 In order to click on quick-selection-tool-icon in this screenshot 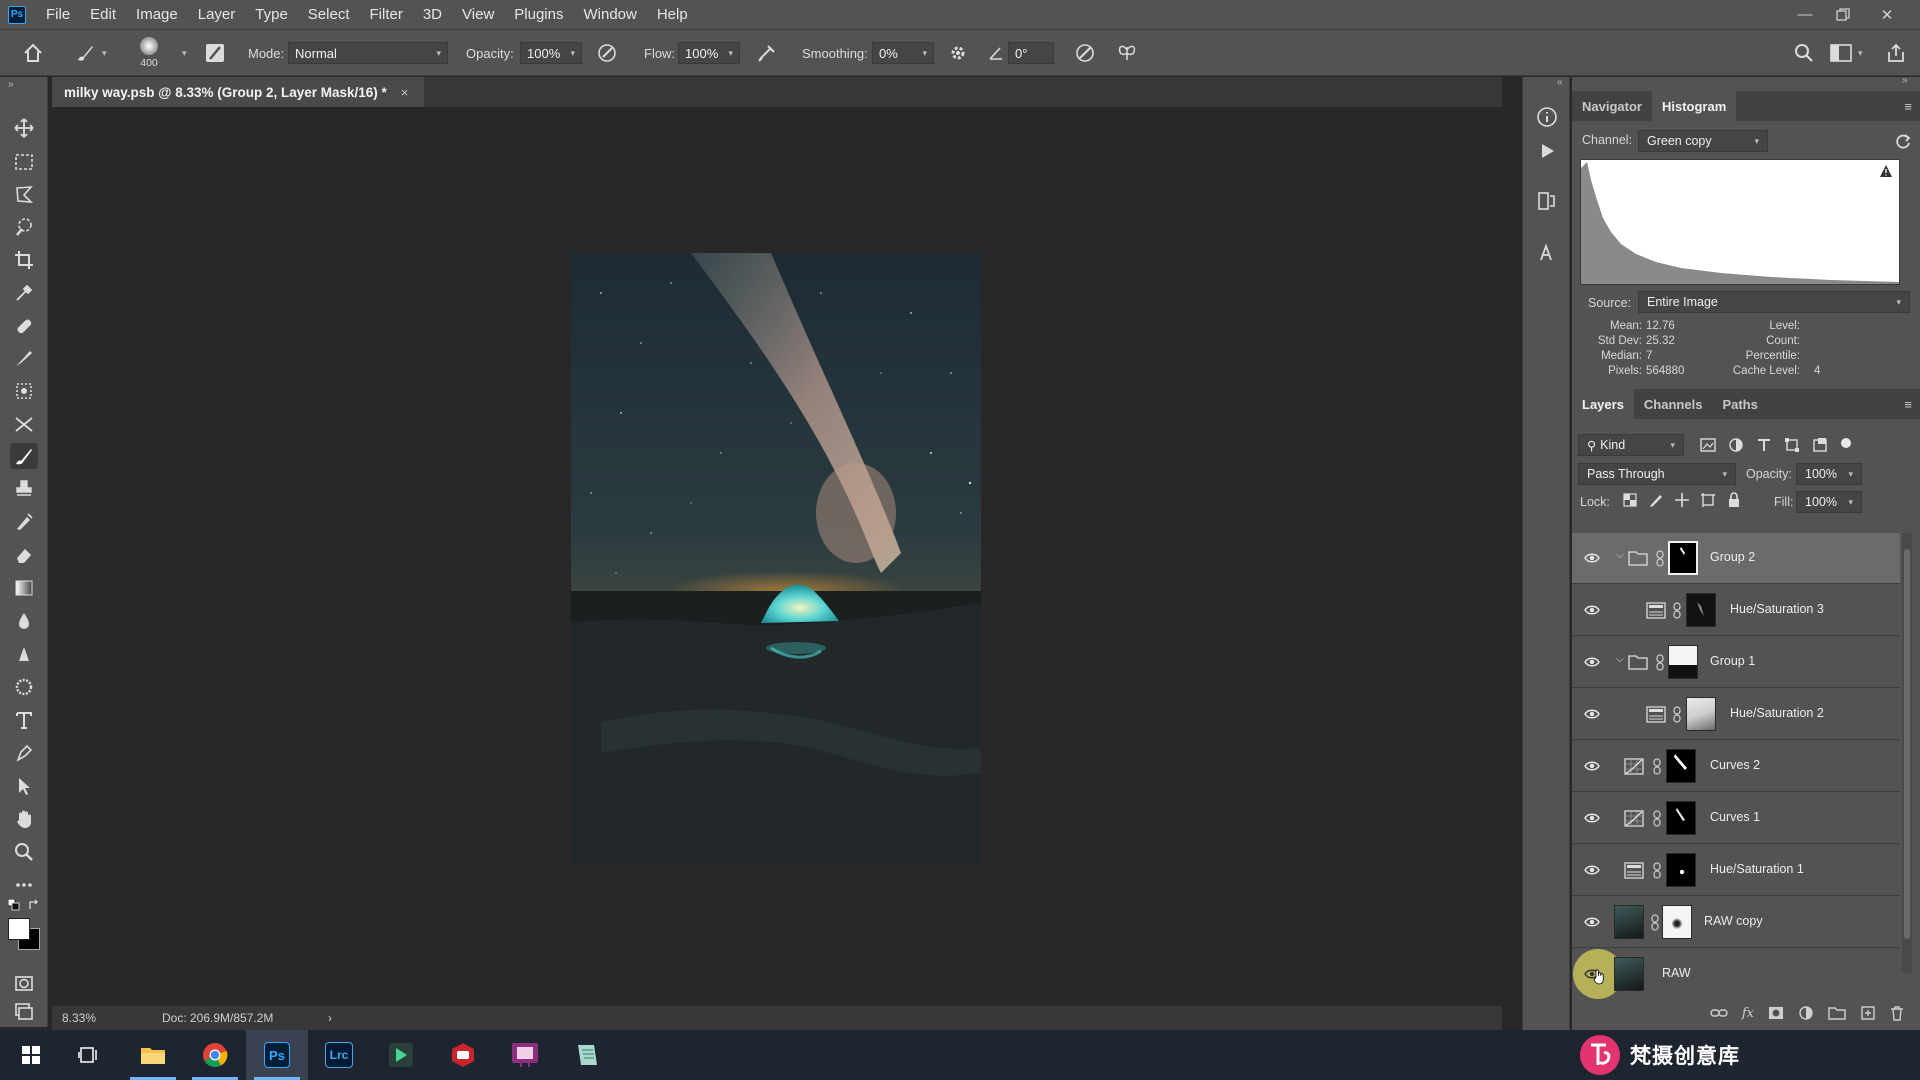, I will do `click(24, 227)`.